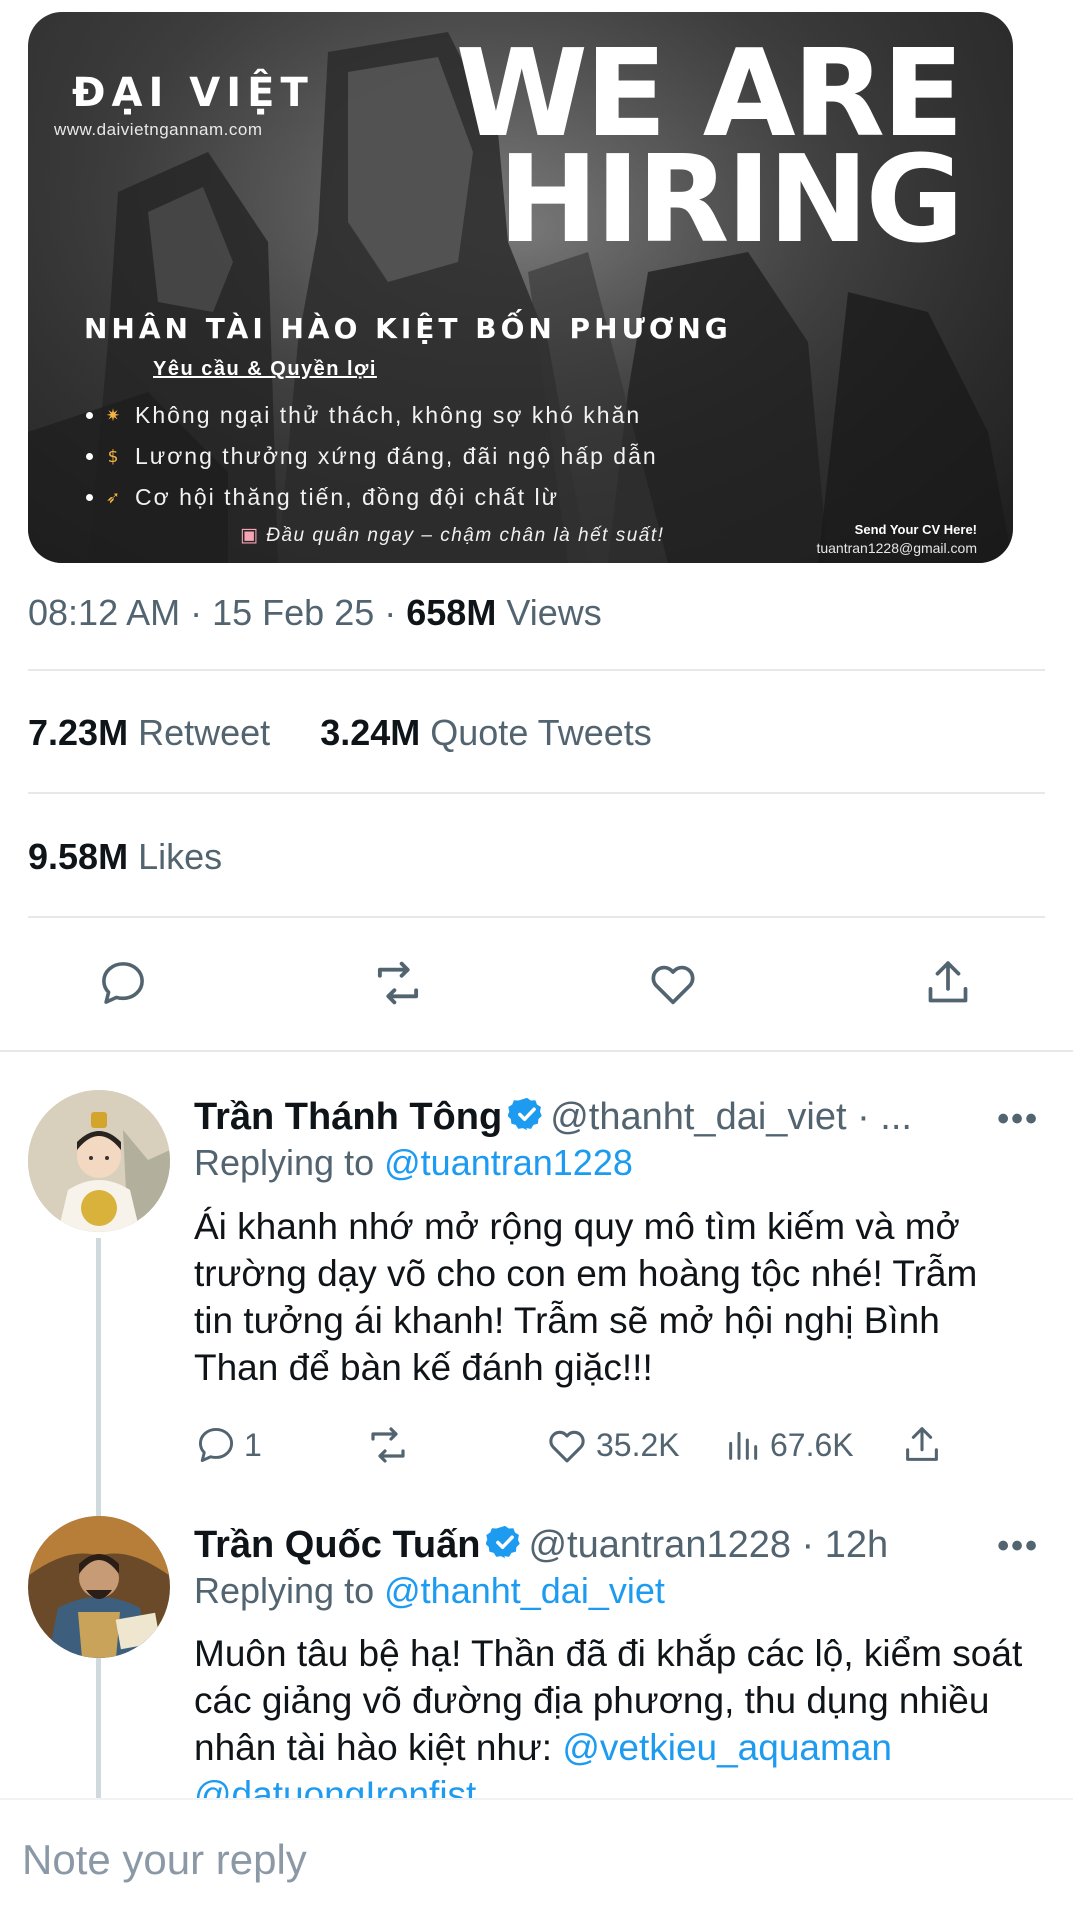 The image size is (1073, 1920). Describe the element at coordinates (730, 200) in the screenshot. I see `headline-line: HIRING` at that location.